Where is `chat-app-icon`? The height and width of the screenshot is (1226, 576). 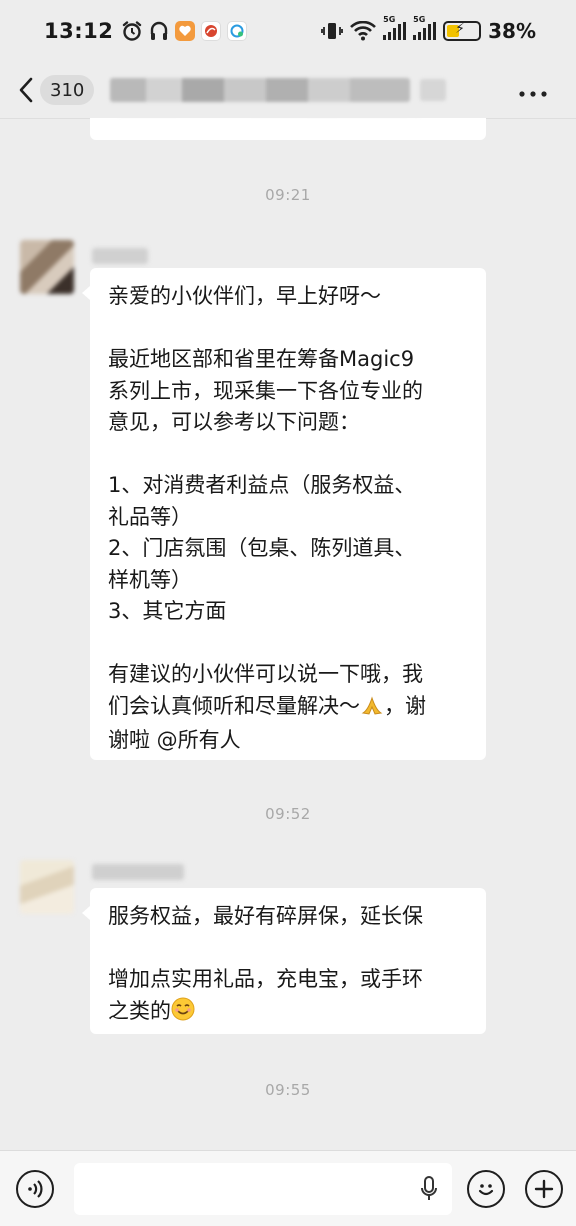 chat-app-icon is located at coordinates (237, 31).